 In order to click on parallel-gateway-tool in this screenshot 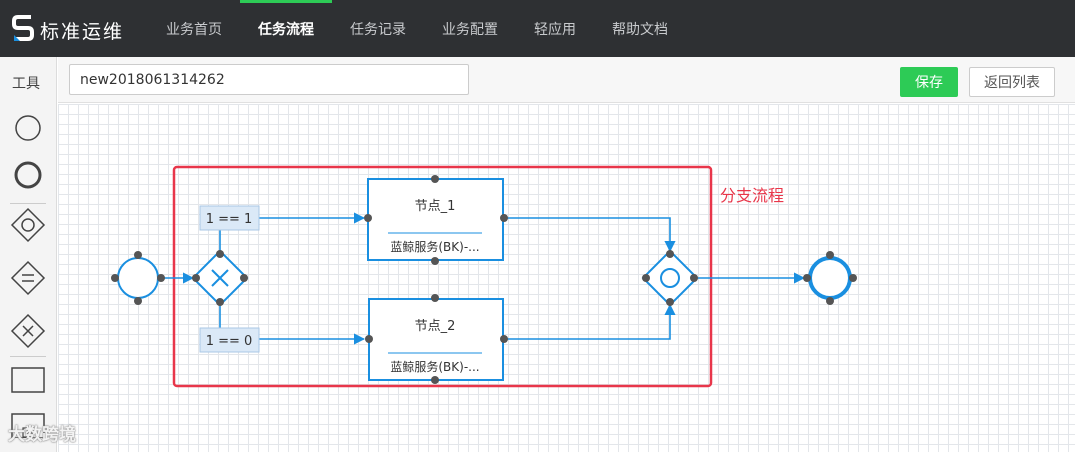, I will do `click(28, 278)`.